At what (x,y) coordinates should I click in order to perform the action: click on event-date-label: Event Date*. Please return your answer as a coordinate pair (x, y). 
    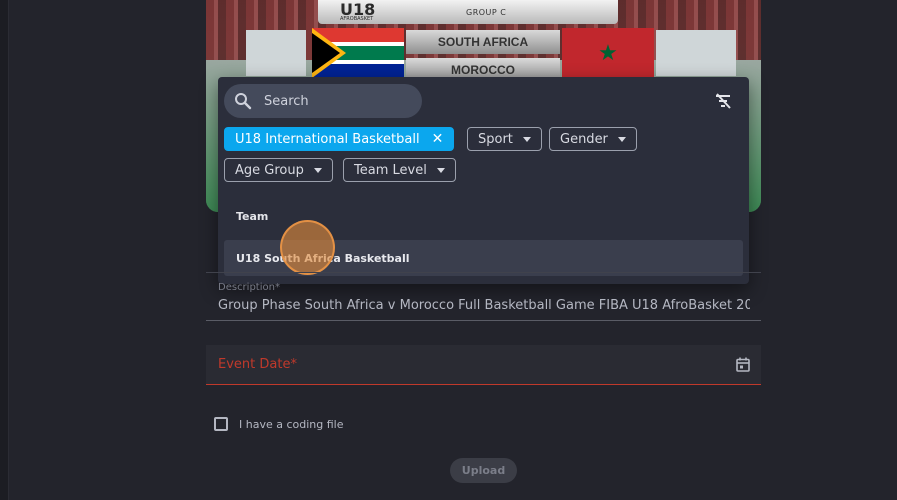
    Looking at the image, I should click on (257, 364).